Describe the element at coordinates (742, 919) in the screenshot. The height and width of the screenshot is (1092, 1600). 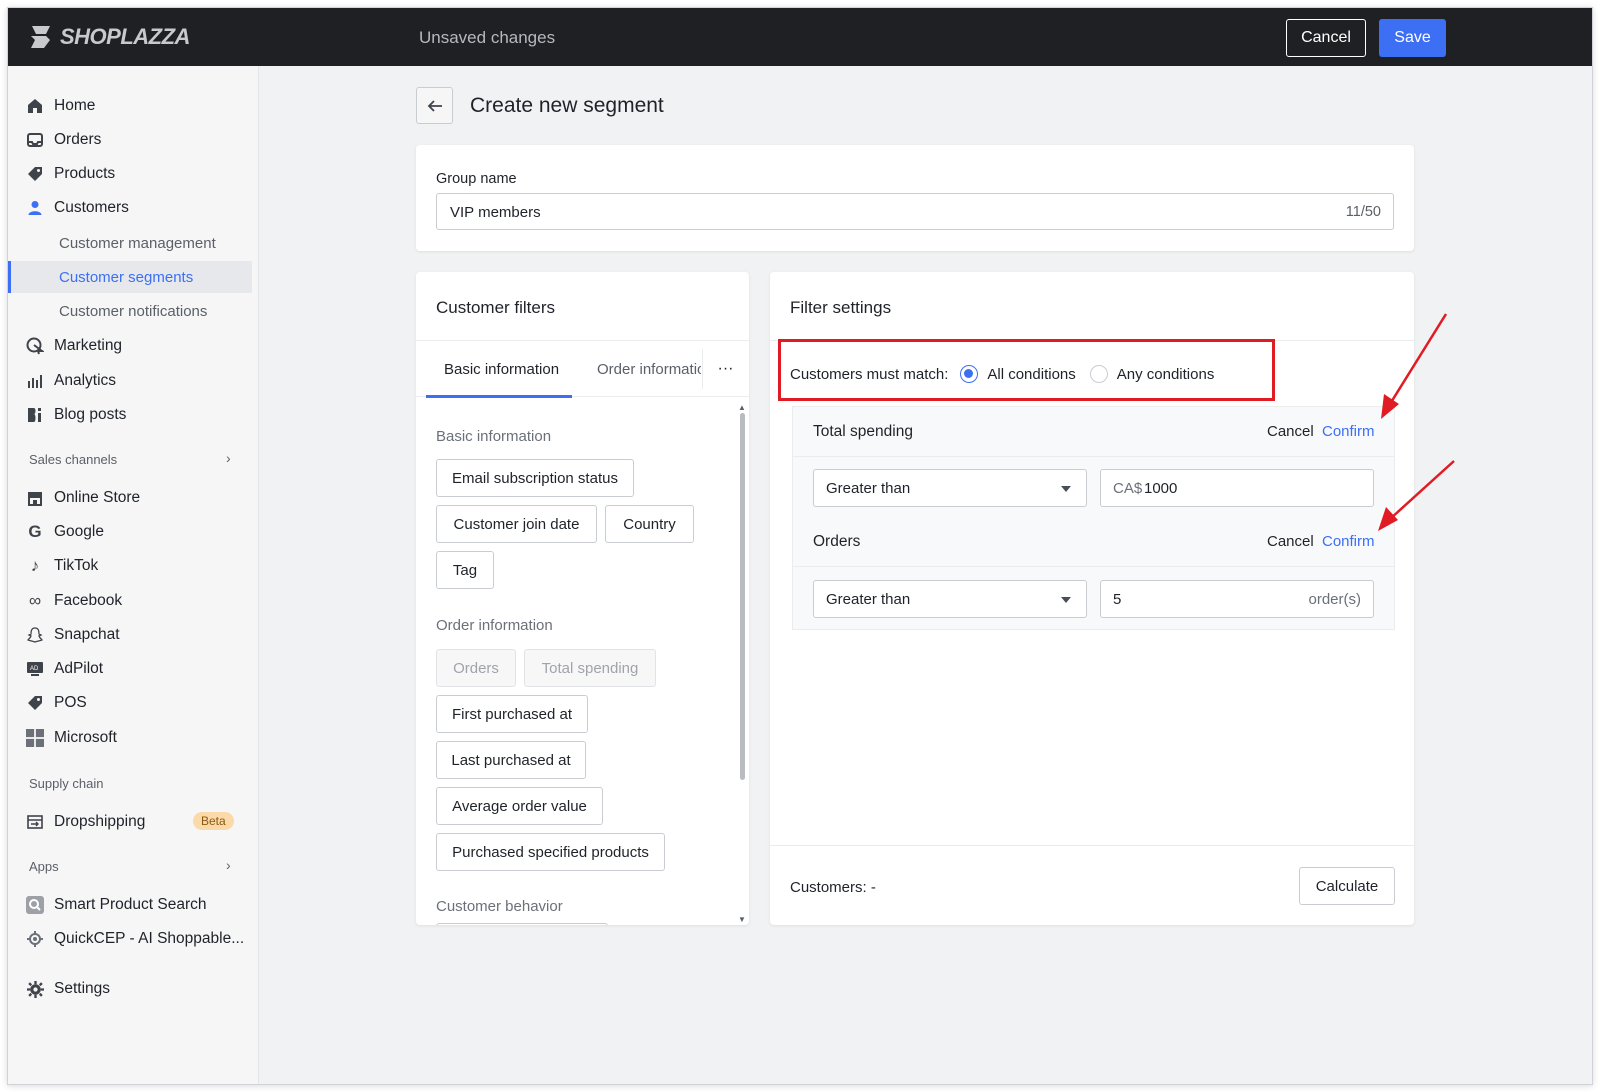
I see `scroll-down-icon: ▼` at that location.